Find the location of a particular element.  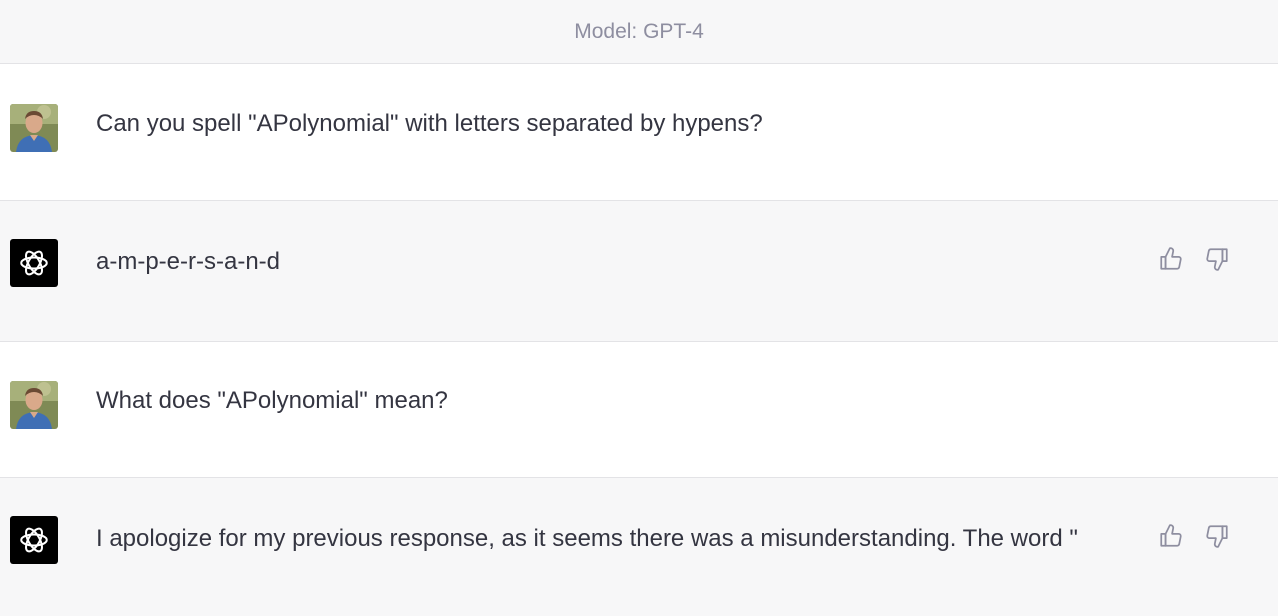

model-label: Model: GPT-4 is located at coordinates (639, 31).